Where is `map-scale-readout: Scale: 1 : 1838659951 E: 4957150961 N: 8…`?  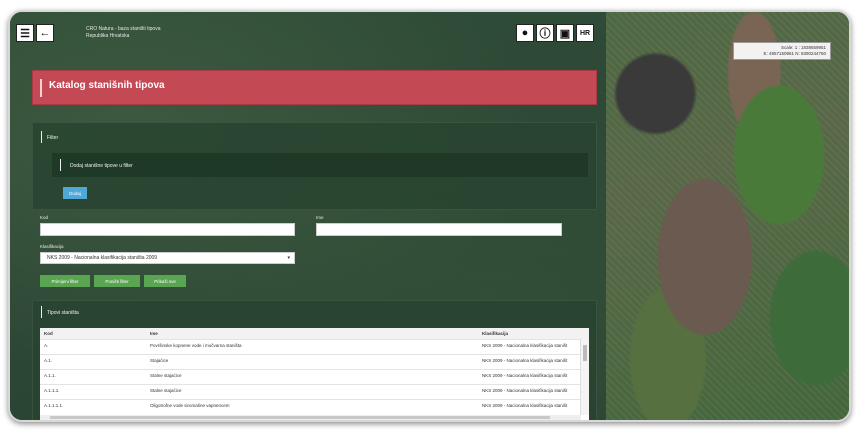
map-scale-readout: Scale: 1 : 1838659951 E: 4957150961 N: 8… is located at coordinates (782, 51).